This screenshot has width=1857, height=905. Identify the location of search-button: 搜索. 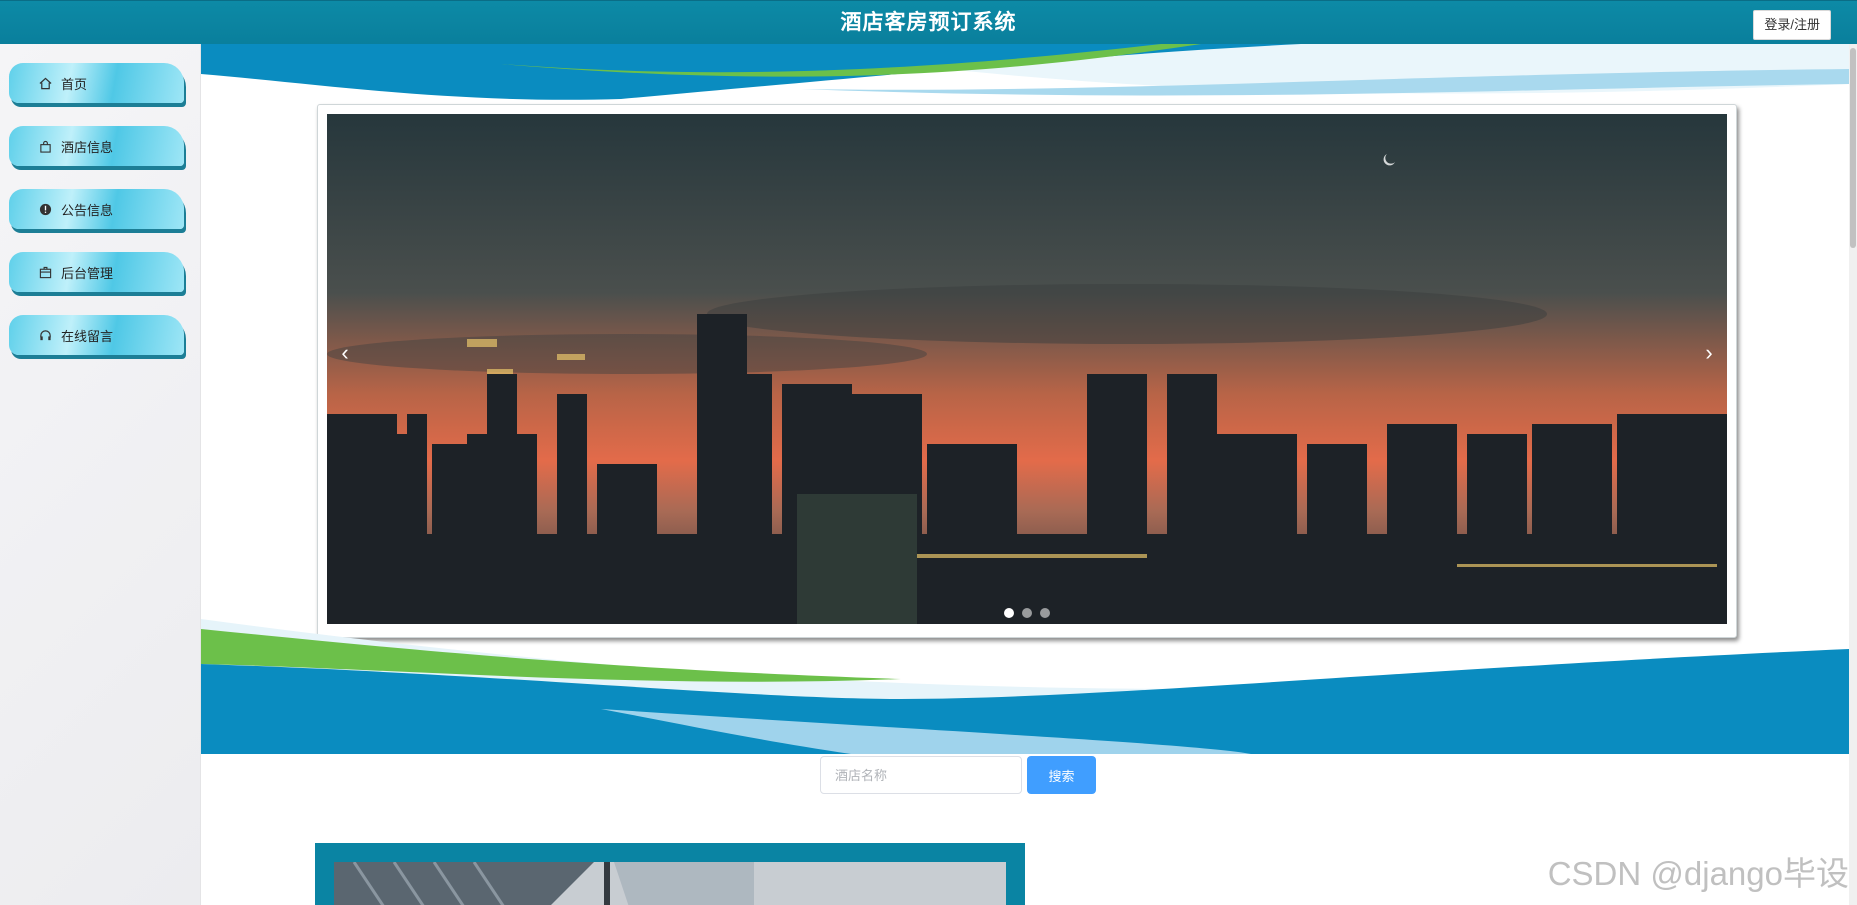
(1061, 775).